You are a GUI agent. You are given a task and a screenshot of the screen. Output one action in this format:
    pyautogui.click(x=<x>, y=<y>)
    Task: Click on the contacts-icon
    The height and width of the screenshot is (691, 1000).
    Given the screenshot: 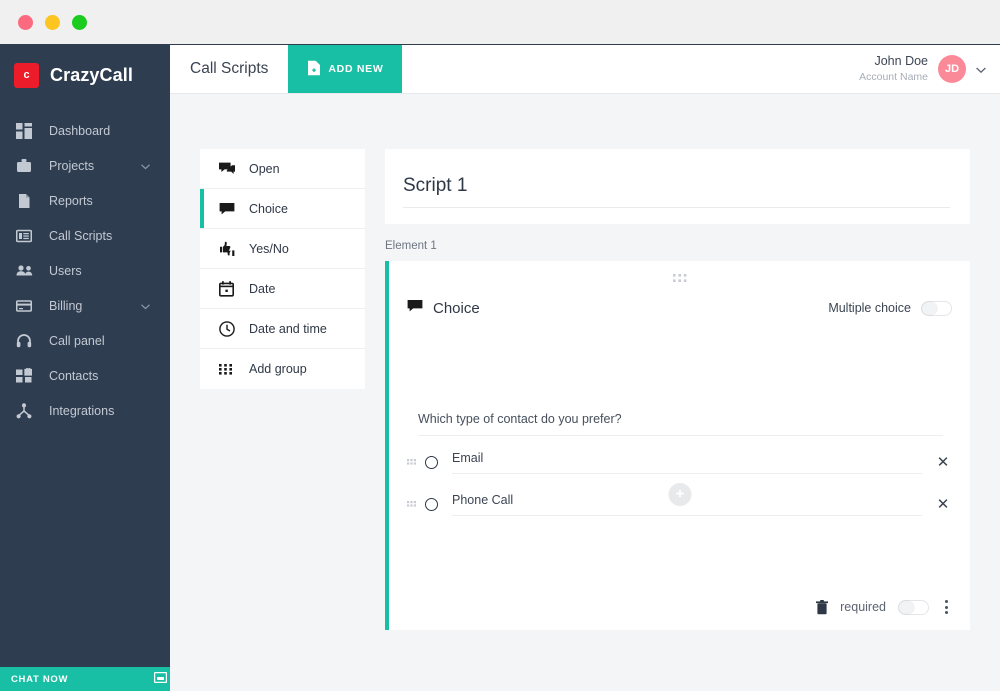 What is the action you would take?
    pyautogui.click(x=27, y=376)
    